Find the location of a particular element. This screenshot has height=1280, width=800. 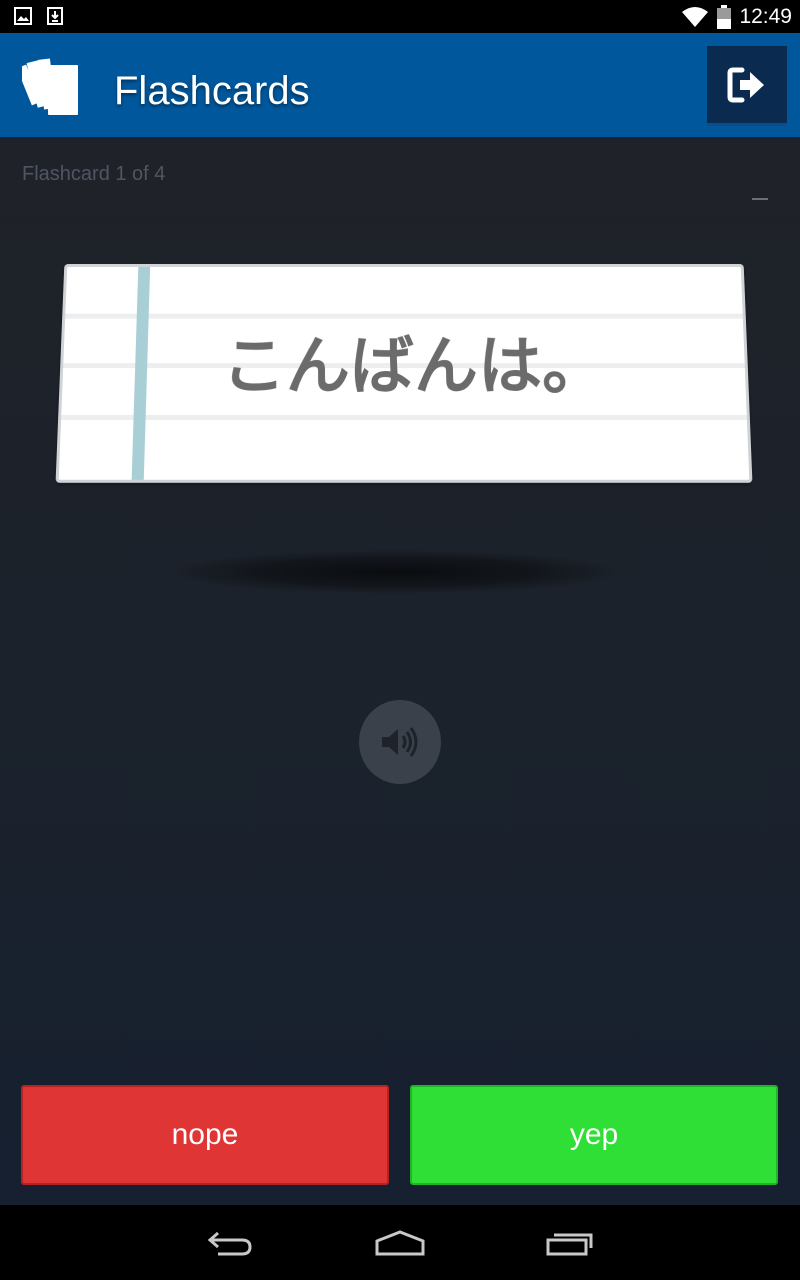

app-title: Flashcards is located at coordinates (212, 91).